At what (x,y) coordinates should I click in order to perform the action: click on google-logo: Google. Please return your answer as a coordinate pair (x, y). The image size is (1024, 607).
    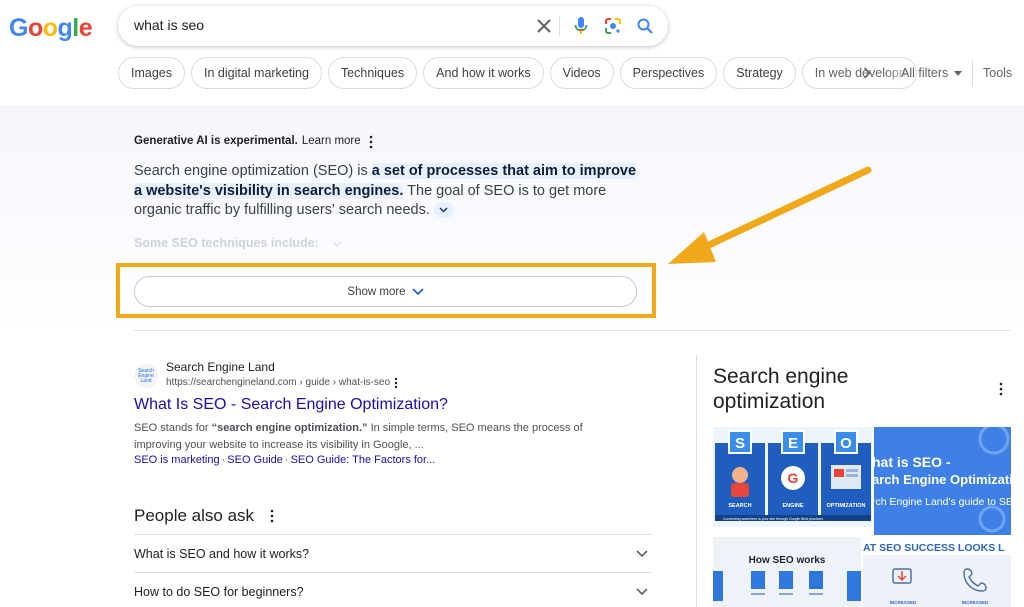
    Looking at the image, I should click on (51, 28).